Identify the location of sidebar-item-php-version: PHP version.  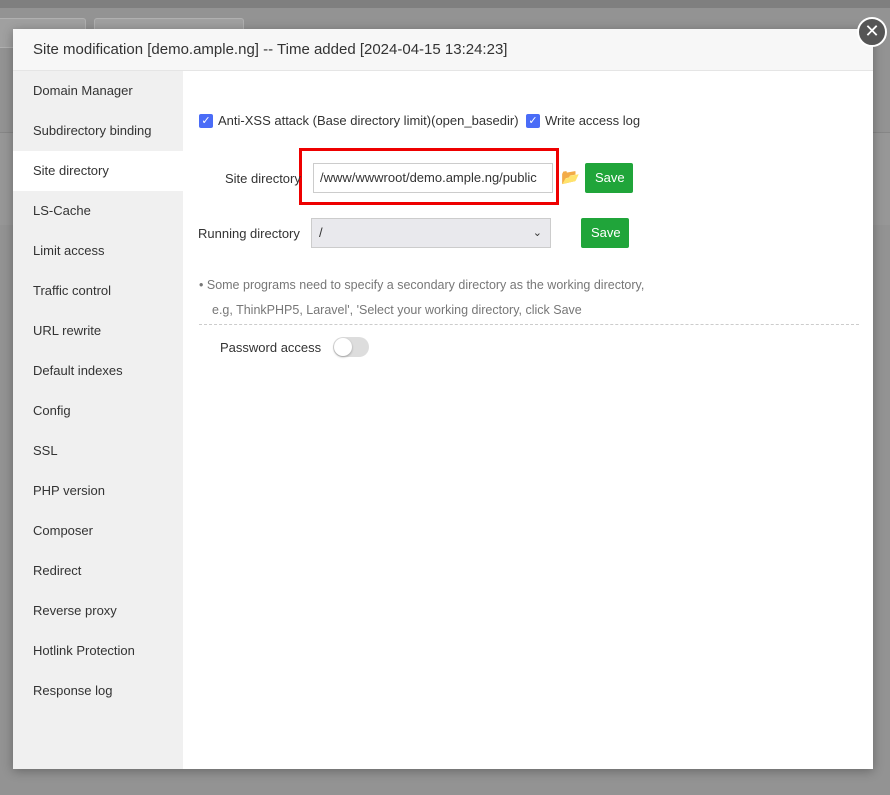
(98, 491).